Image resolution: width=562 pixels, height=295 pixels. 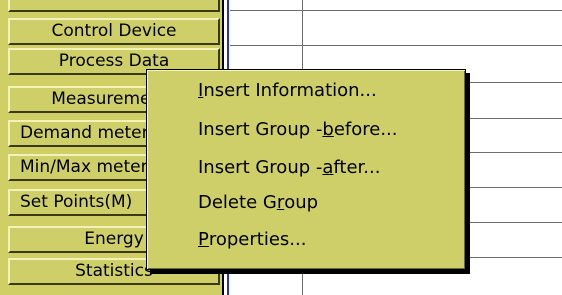 What do you see at coordinates (328, 129) in the screenshot?
I see `menu-item-mnemonic: b` at bounding box center [328, 129].